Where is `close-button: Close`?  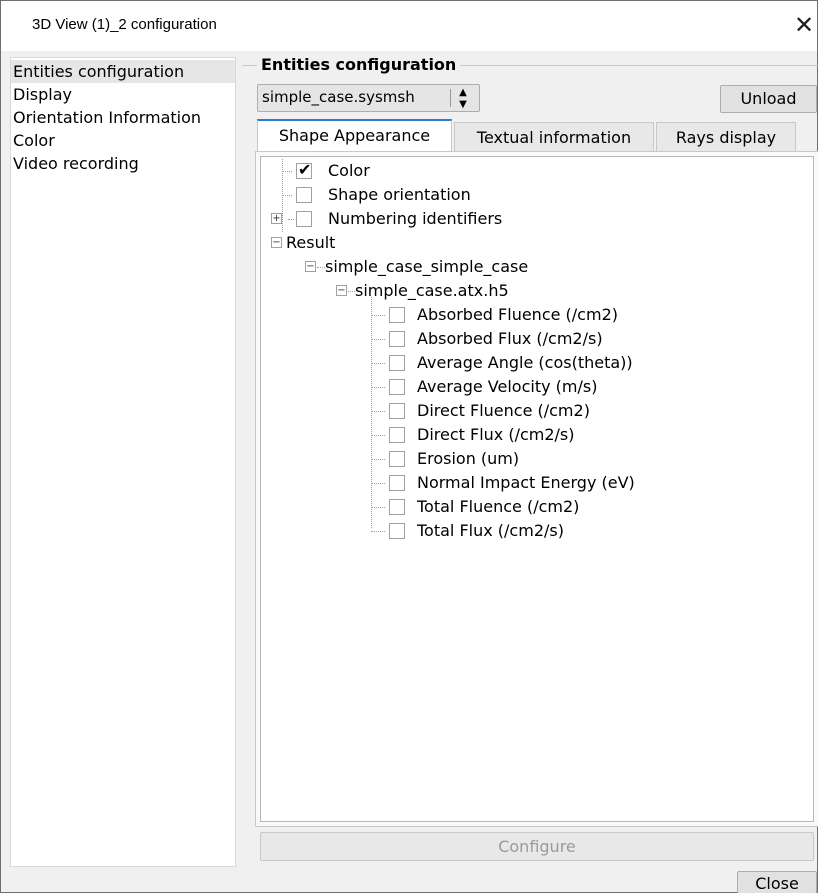
close-button: Close is located at coordinates (777, 882).